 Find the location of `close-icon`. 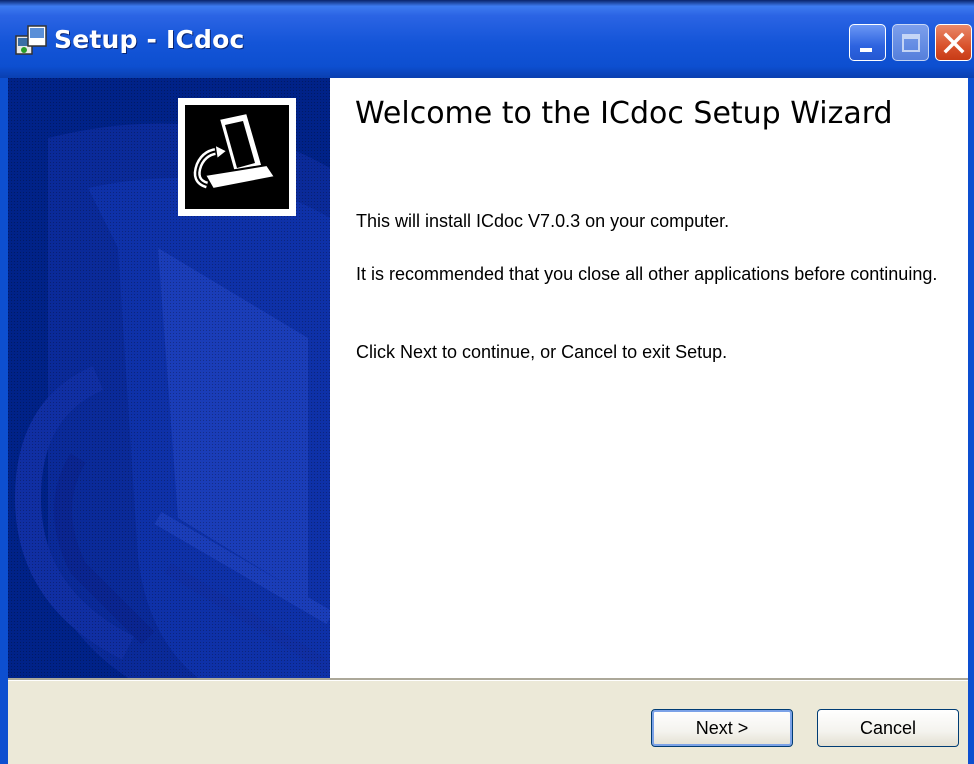

close-icon is located at coordinates (954, 43).